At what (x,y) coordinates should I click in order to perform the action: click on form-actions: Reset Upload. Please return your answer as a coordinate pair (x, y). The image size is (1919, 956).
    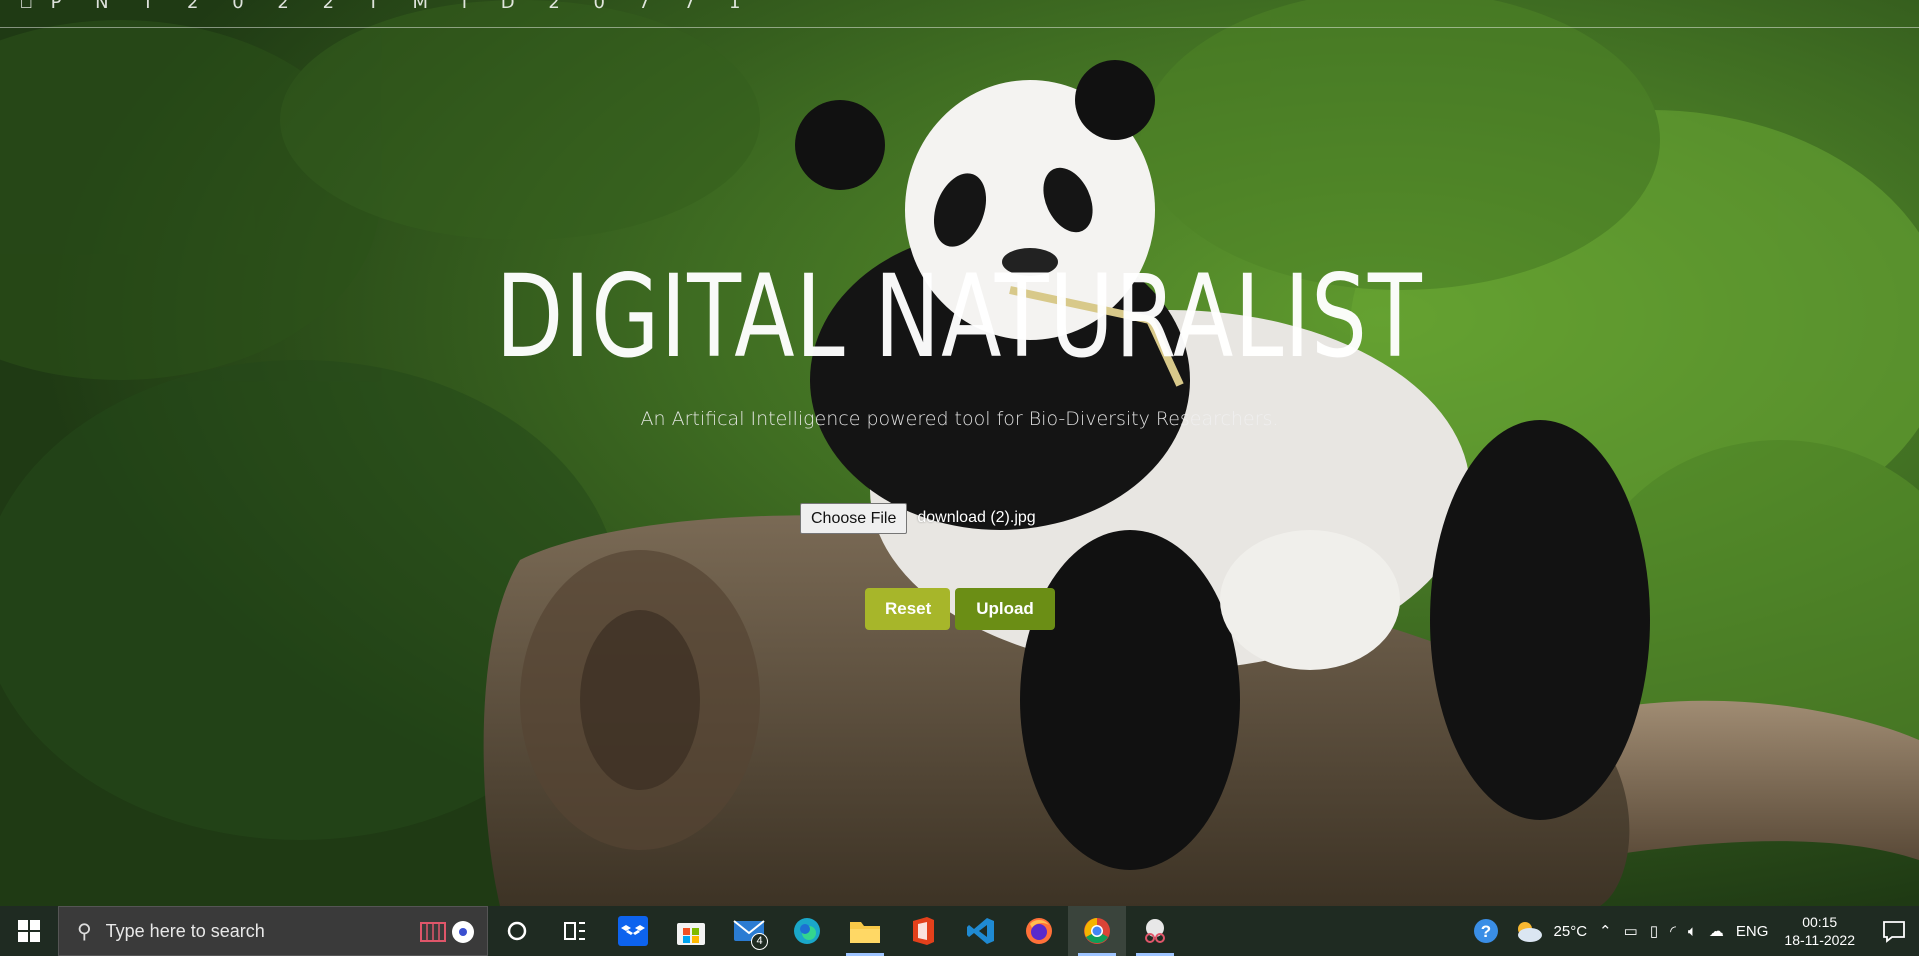
    Looking at the image, I should click on (960, 609).